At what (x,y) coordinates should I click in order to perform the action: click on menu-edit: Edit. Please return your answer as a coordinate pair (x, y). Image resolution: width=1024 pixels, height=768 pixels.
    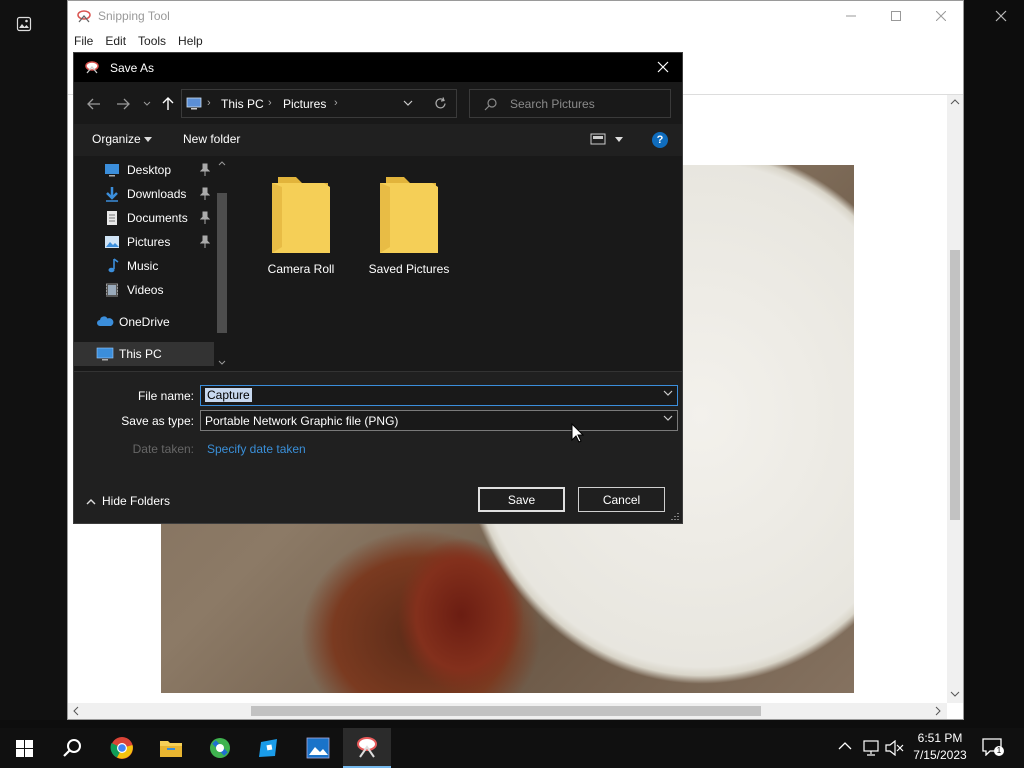
    Looking at the image, I should click on (115, 42).